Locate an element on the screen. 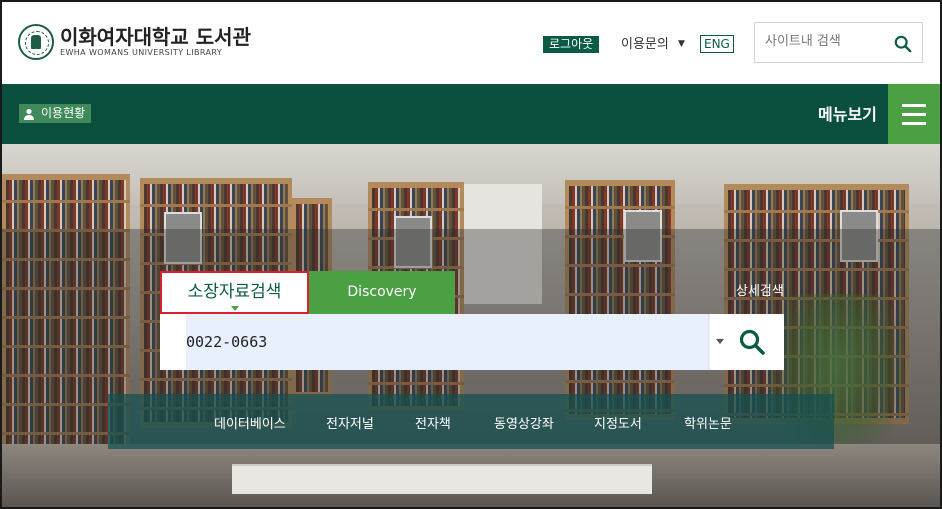 The image size is (942, 509). site-search-input is located at coordinates (825, 41).